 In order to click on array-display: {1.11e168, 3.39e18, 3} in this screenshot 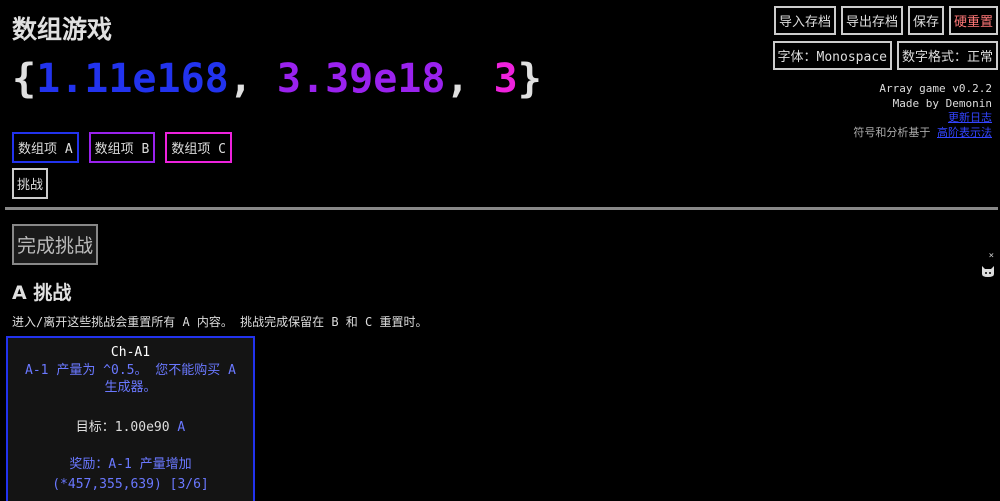, I will do `click(277, 79)`.